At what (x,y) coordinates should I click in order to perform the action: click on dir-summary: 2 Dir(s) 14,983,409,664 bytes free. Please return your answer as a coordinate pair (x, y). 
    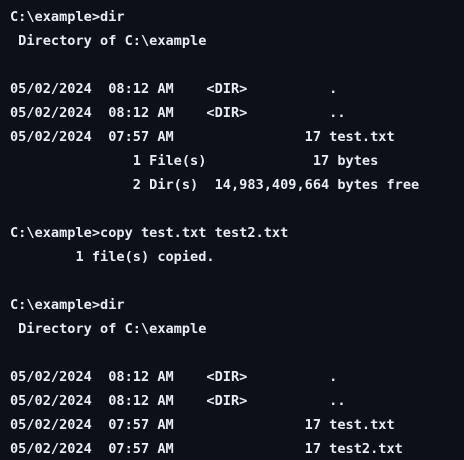
    Looking at the image, I should click on (215, 185).